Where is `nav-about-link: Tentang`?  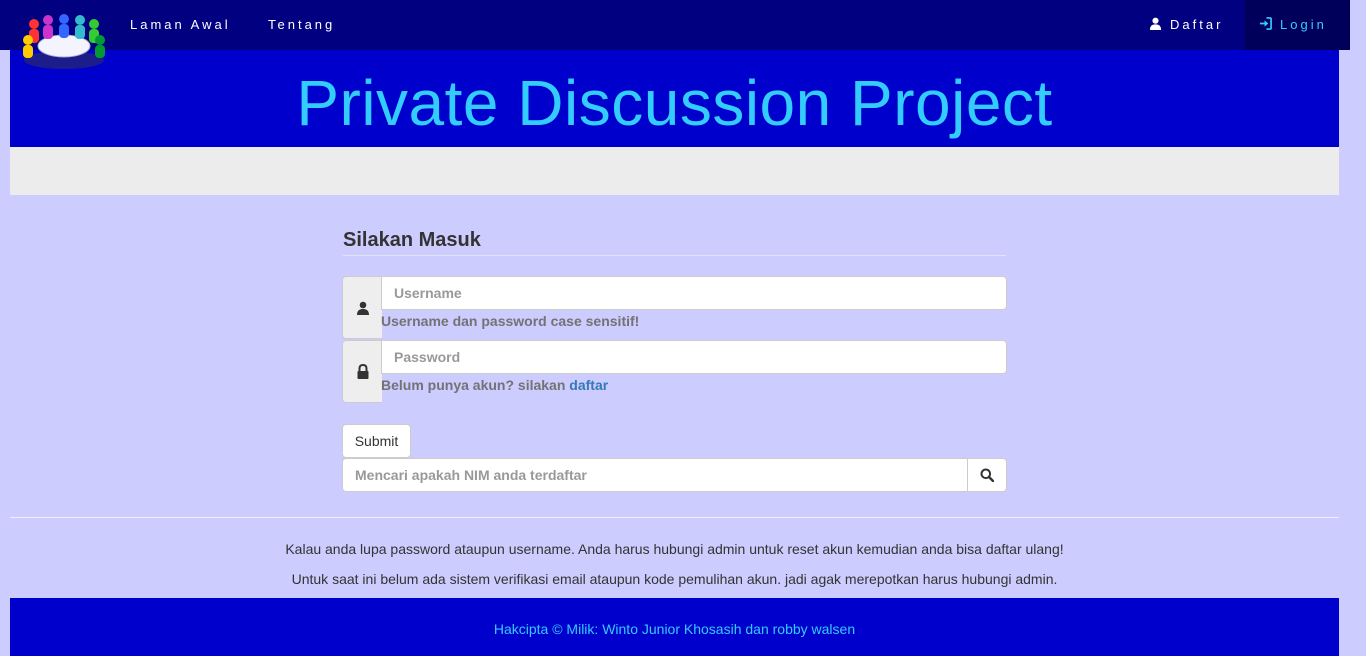 nav-about-link: Tentang is located at coordinates (301, 25).